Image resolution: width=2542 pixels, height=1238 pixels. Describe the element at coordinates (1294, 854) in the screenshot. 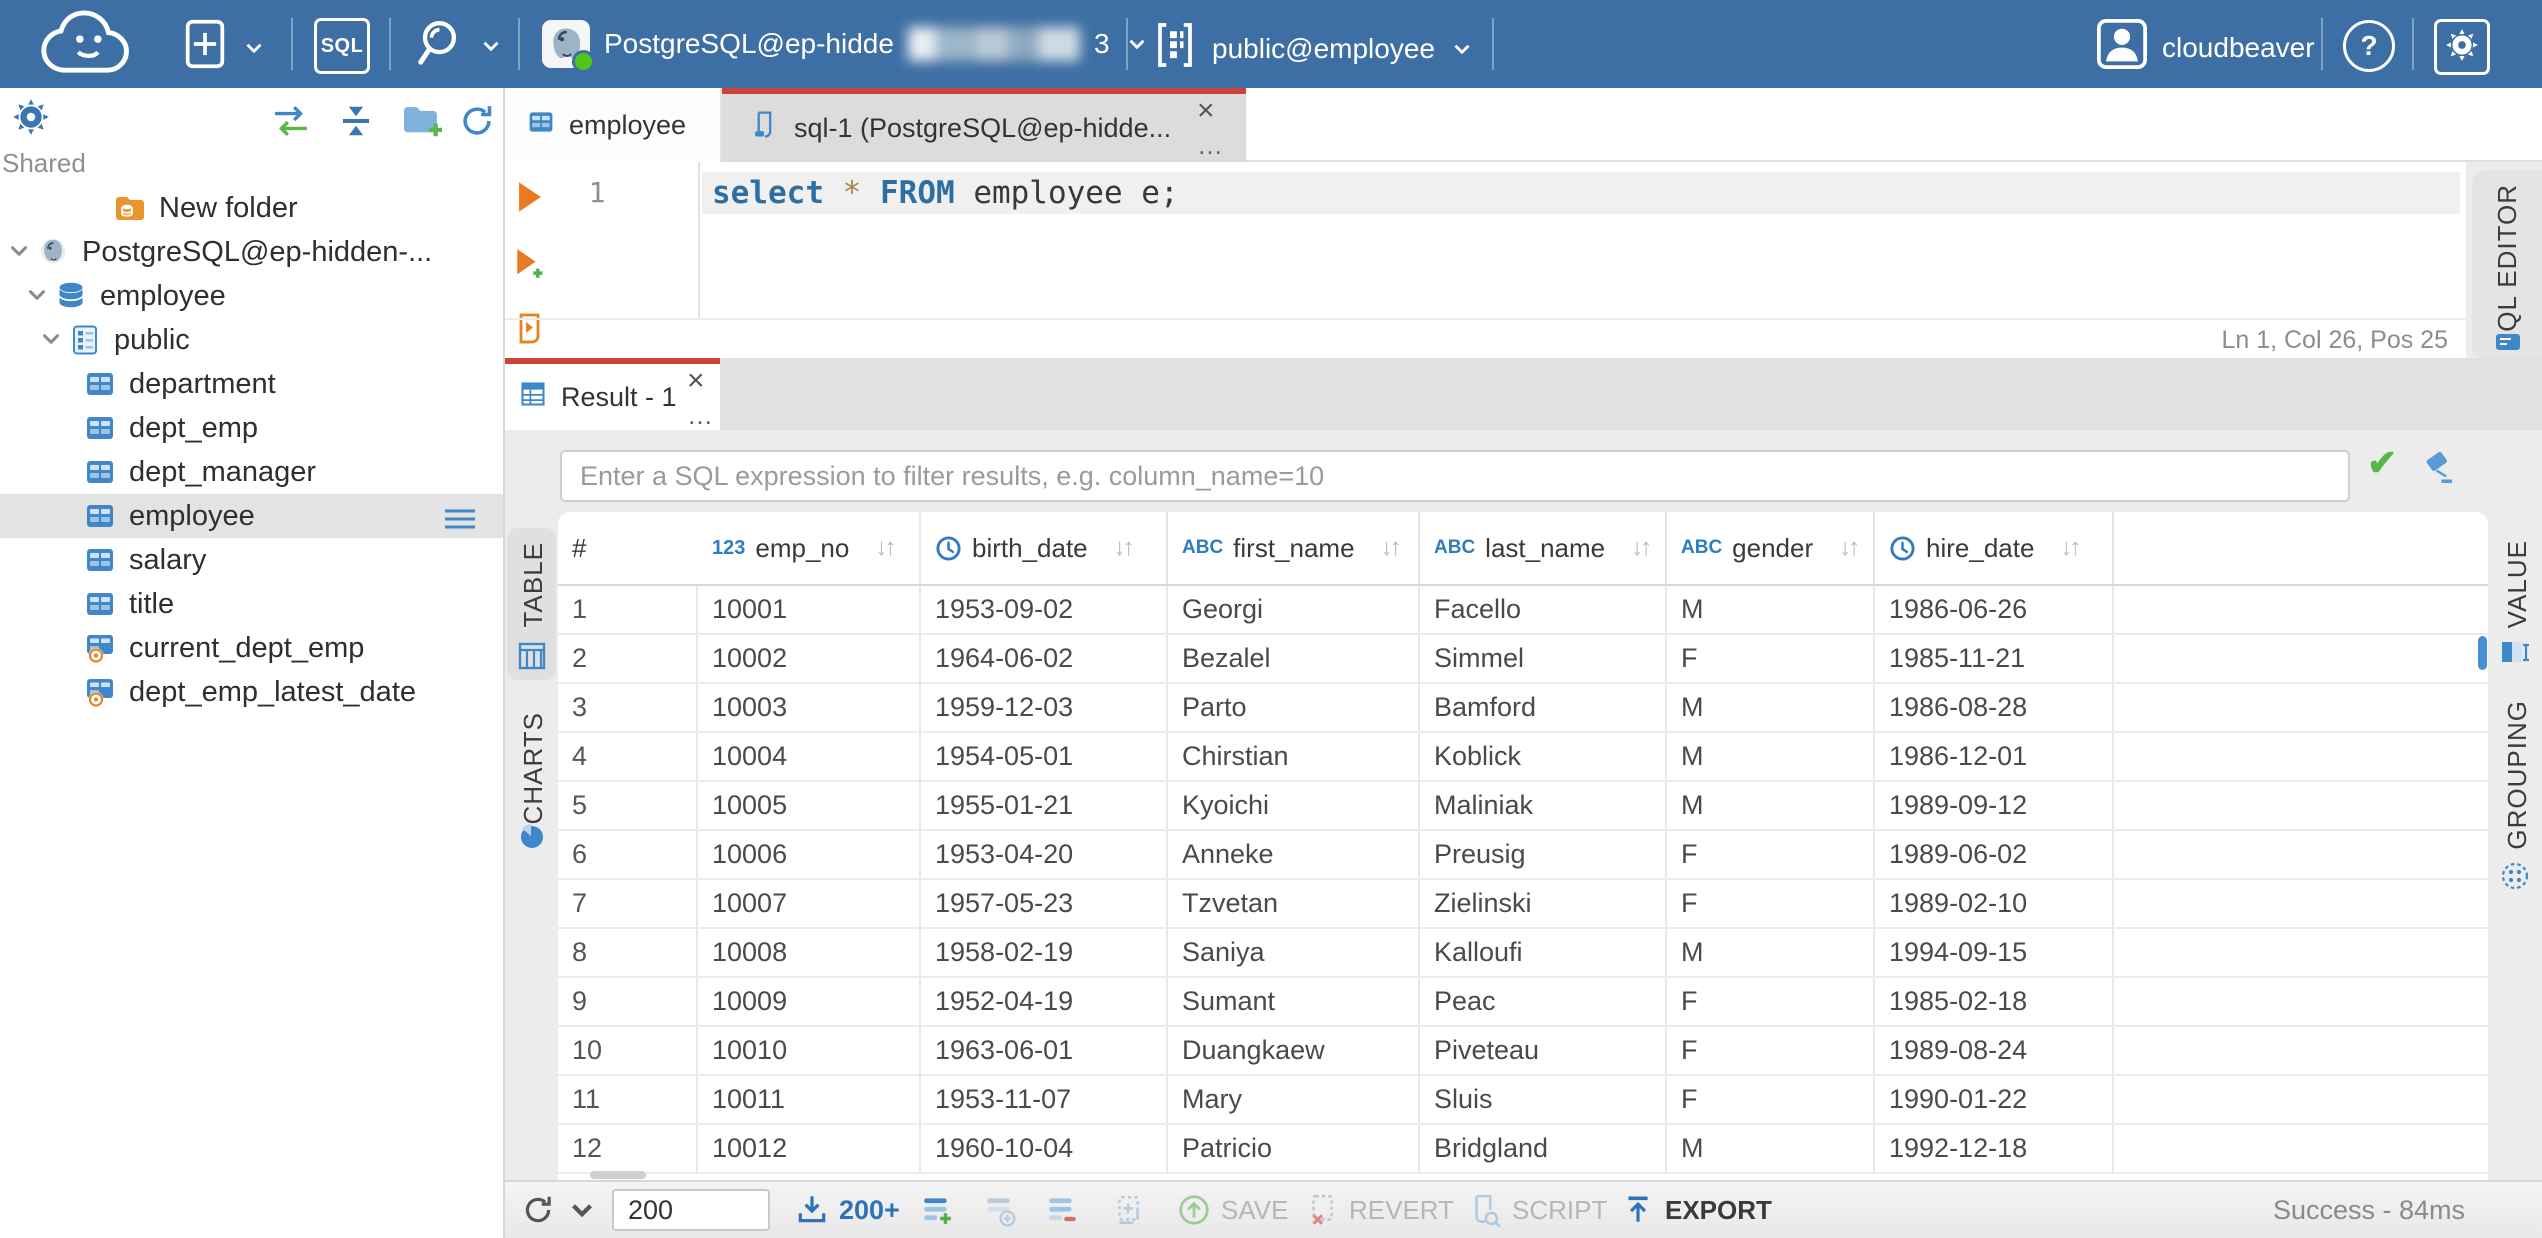

I see `cell-first_name: Anneke` at that location.